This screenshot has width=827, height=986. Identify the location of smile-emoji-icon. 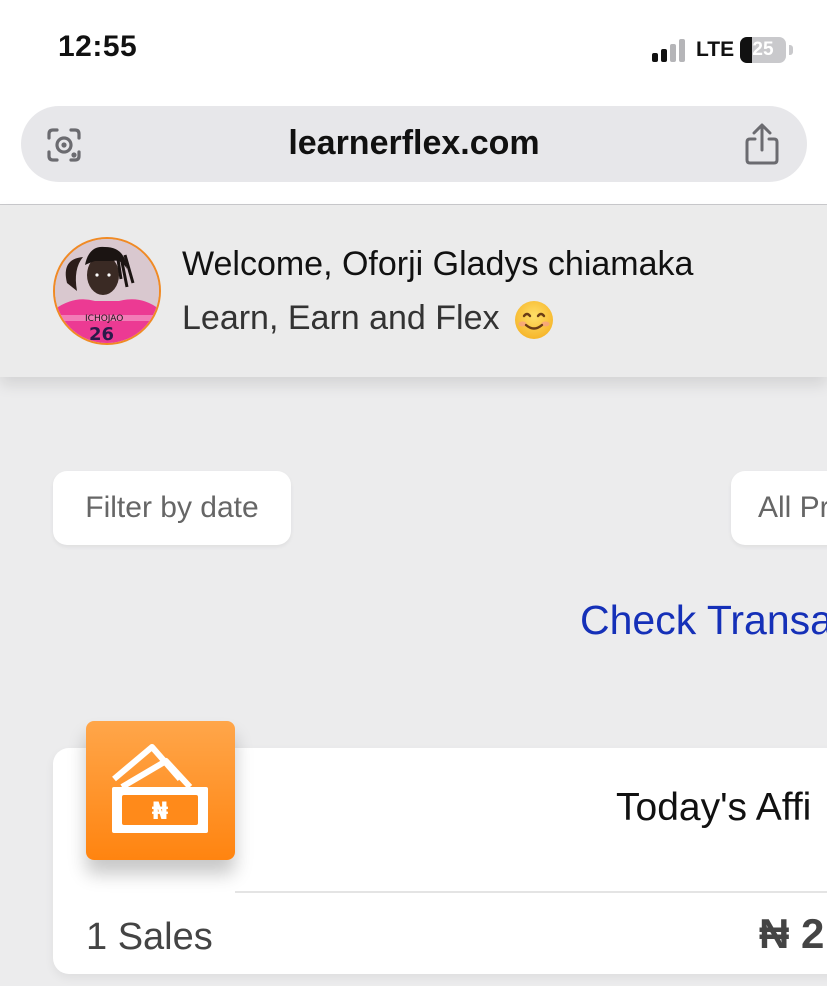
(533, 320).